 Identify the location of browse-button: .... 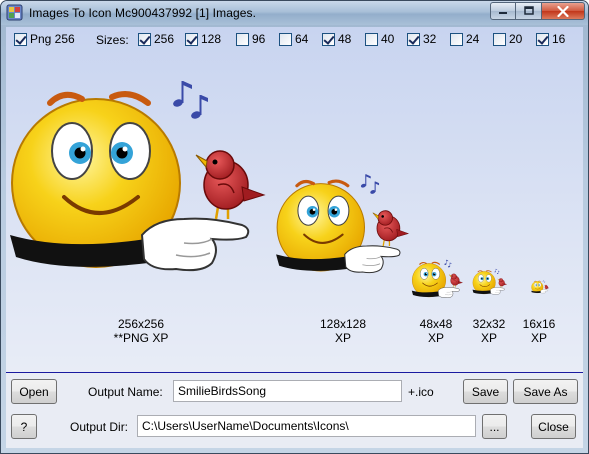
(494, 426).